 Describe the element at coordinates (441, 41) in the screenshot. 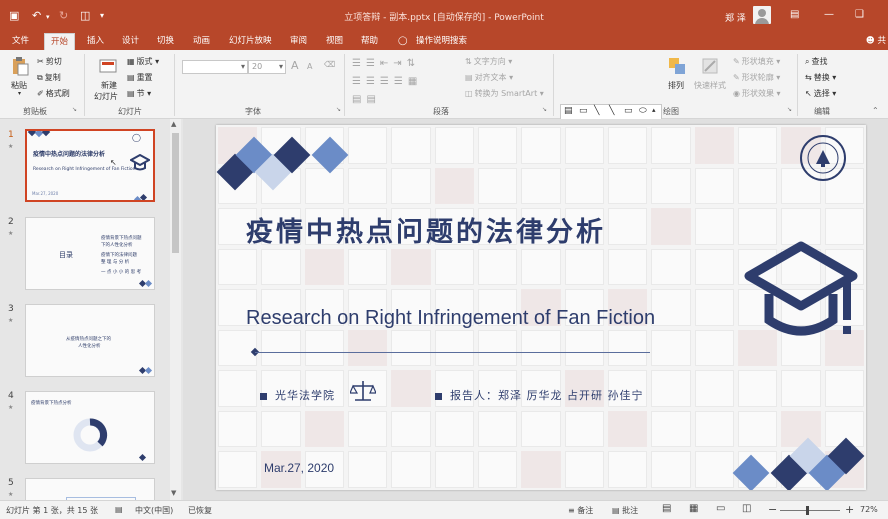

I see `tell-me-search: 操作说明搜索` at that location.